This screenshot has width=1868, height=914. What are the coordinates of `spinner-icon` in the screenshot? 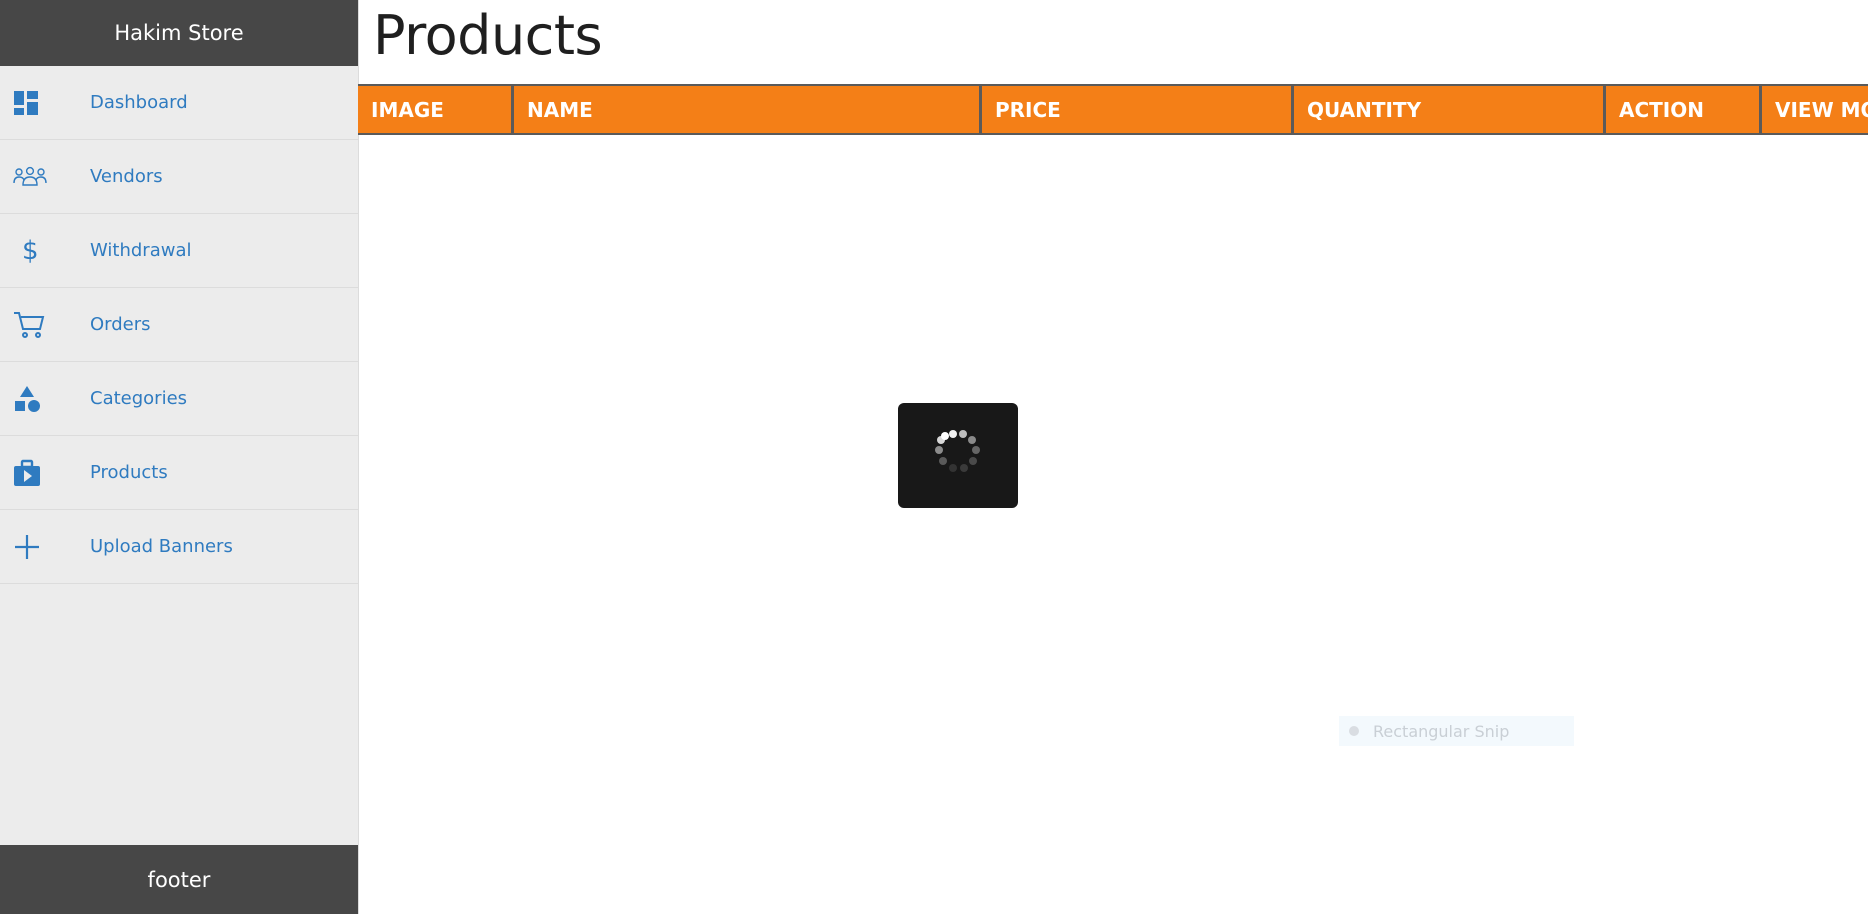 It's located at (957, 451).